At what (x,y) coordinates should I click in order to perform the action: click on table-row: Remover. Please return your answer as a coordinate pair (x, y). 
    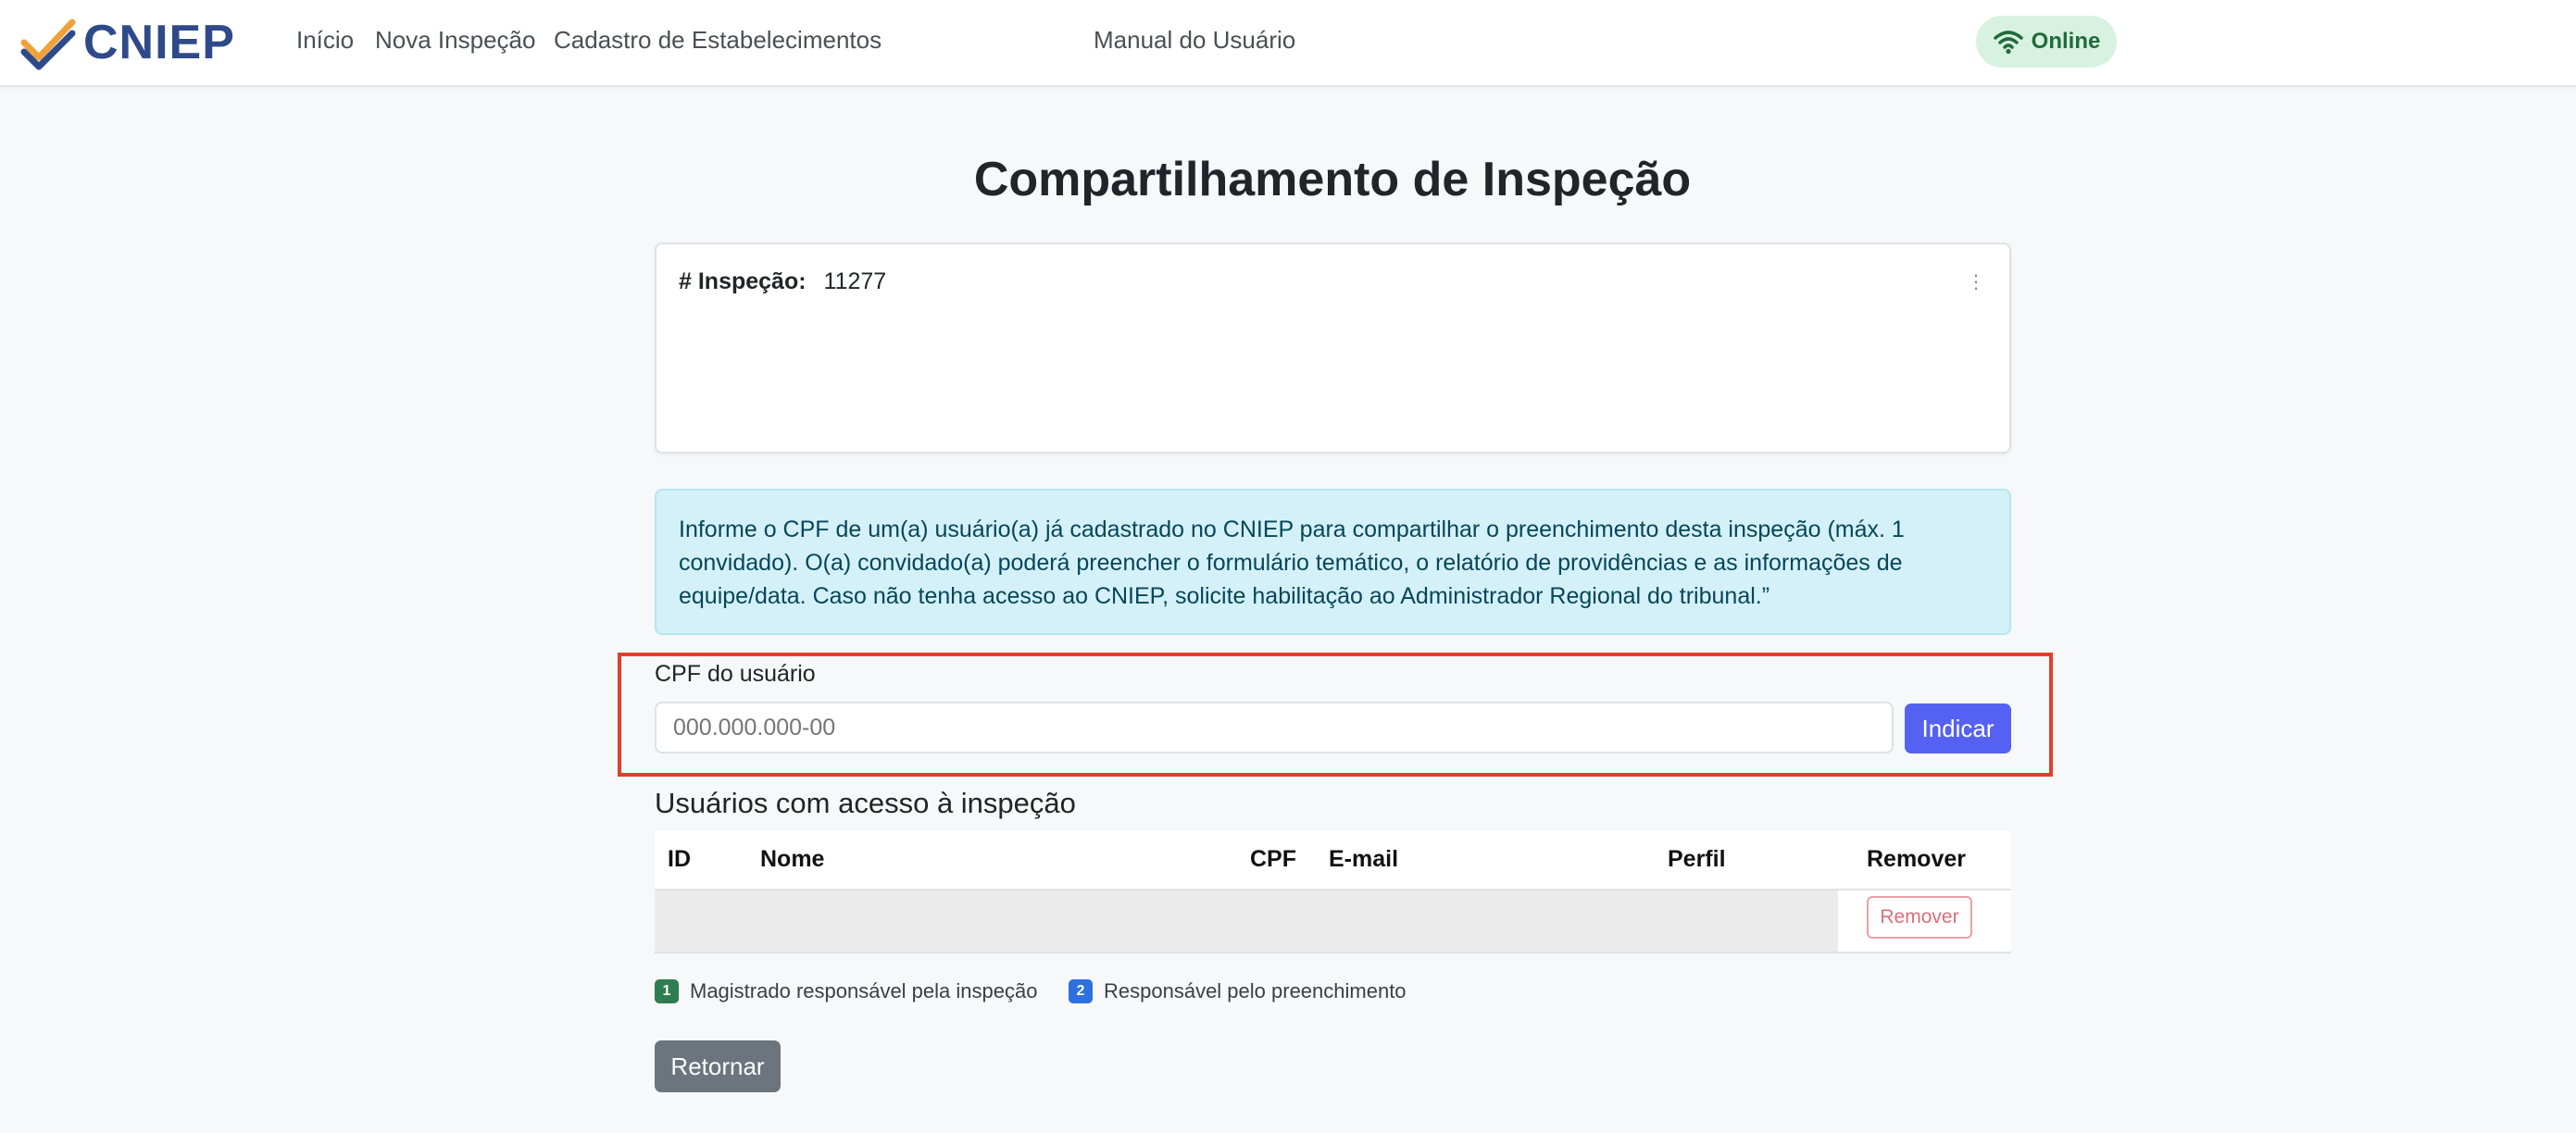
    Looking at the image, I should click on (1333, 922).